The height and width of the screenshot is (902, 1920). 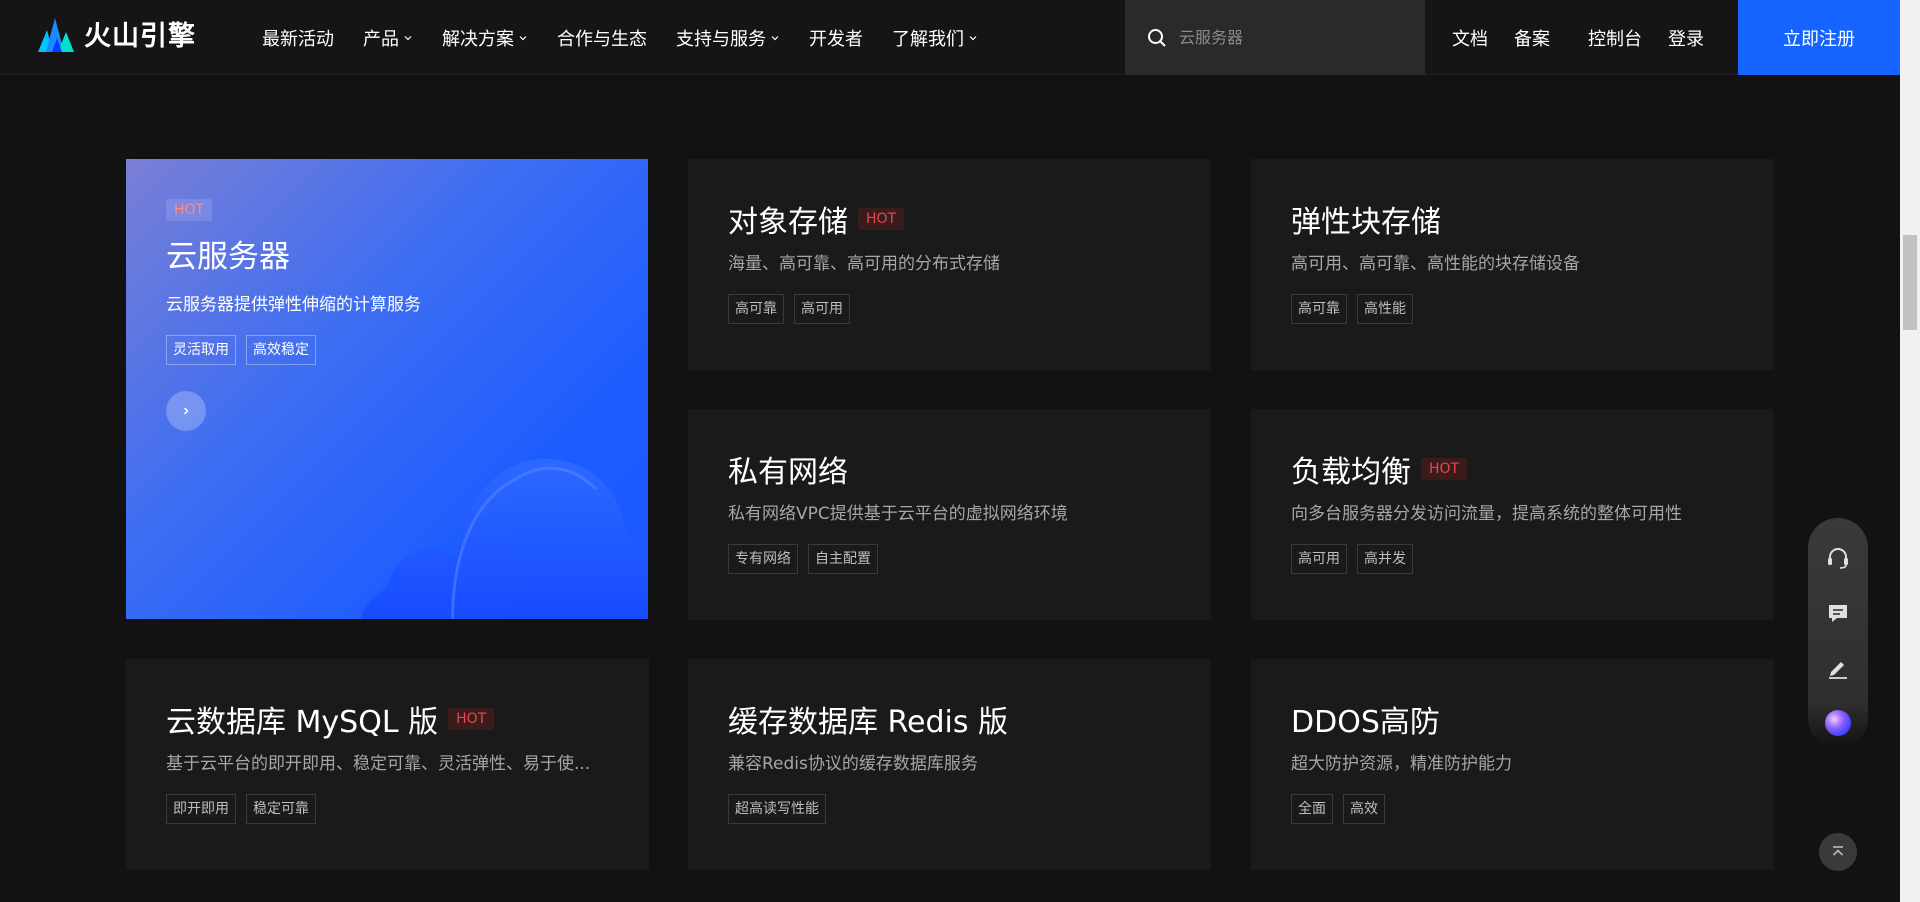 I want to click on nav-partners: 合作与生态, so click(x=602, y=38).